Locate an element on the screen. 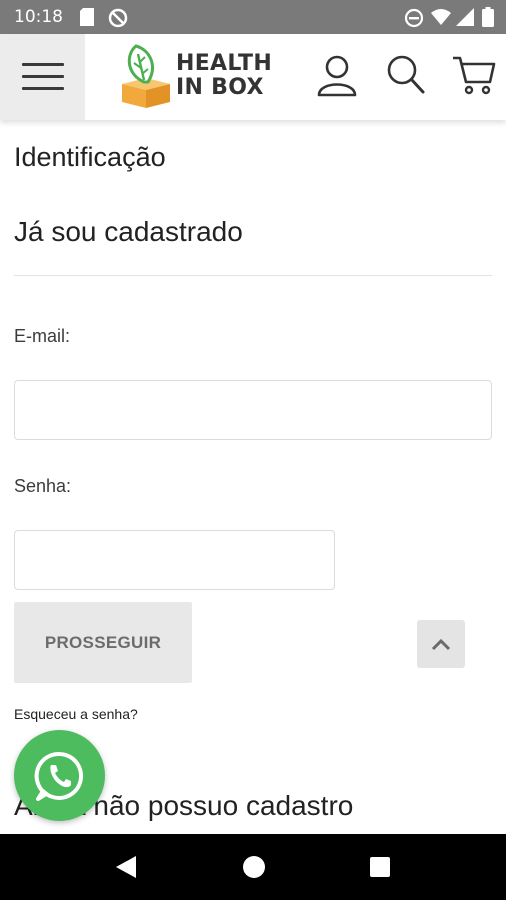  section-divider is located at coordinates (253, 275).